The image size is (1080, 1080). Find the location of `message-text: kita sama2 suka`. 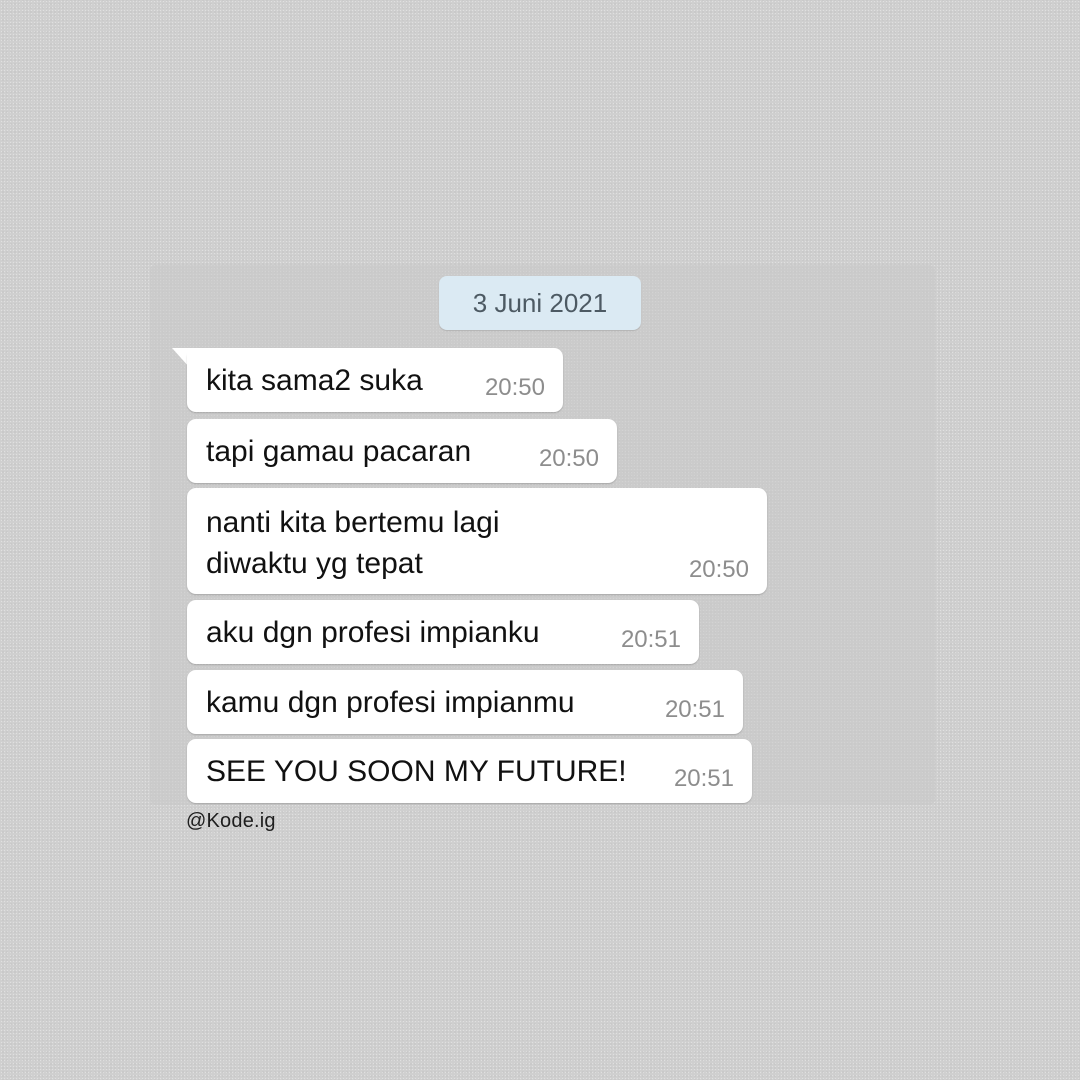

message-text: kita sama2 suka is located at coordinates (314, 380).